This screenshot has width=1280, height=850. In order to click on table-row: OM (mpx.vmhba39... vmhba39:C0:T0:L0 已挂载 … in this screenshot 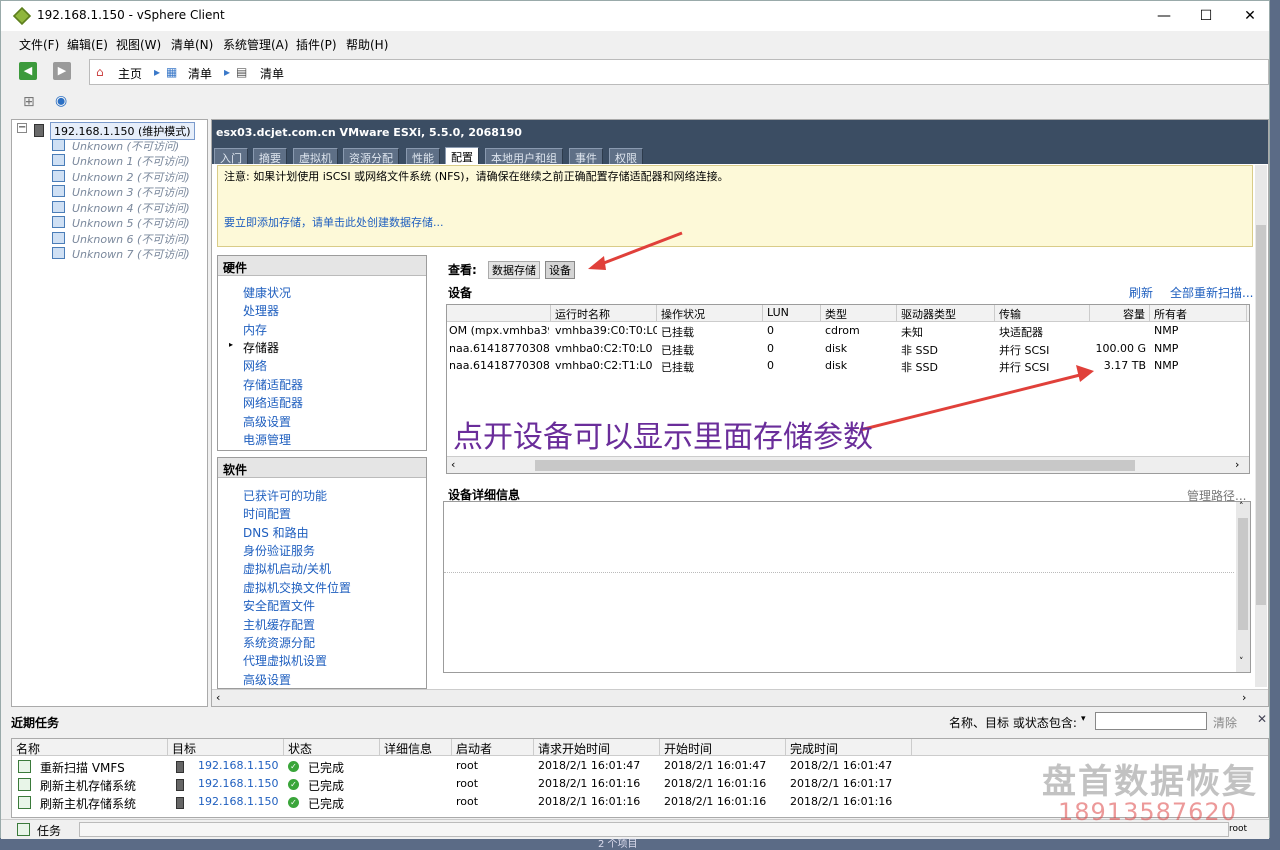, I will do `click(848, 331)`.